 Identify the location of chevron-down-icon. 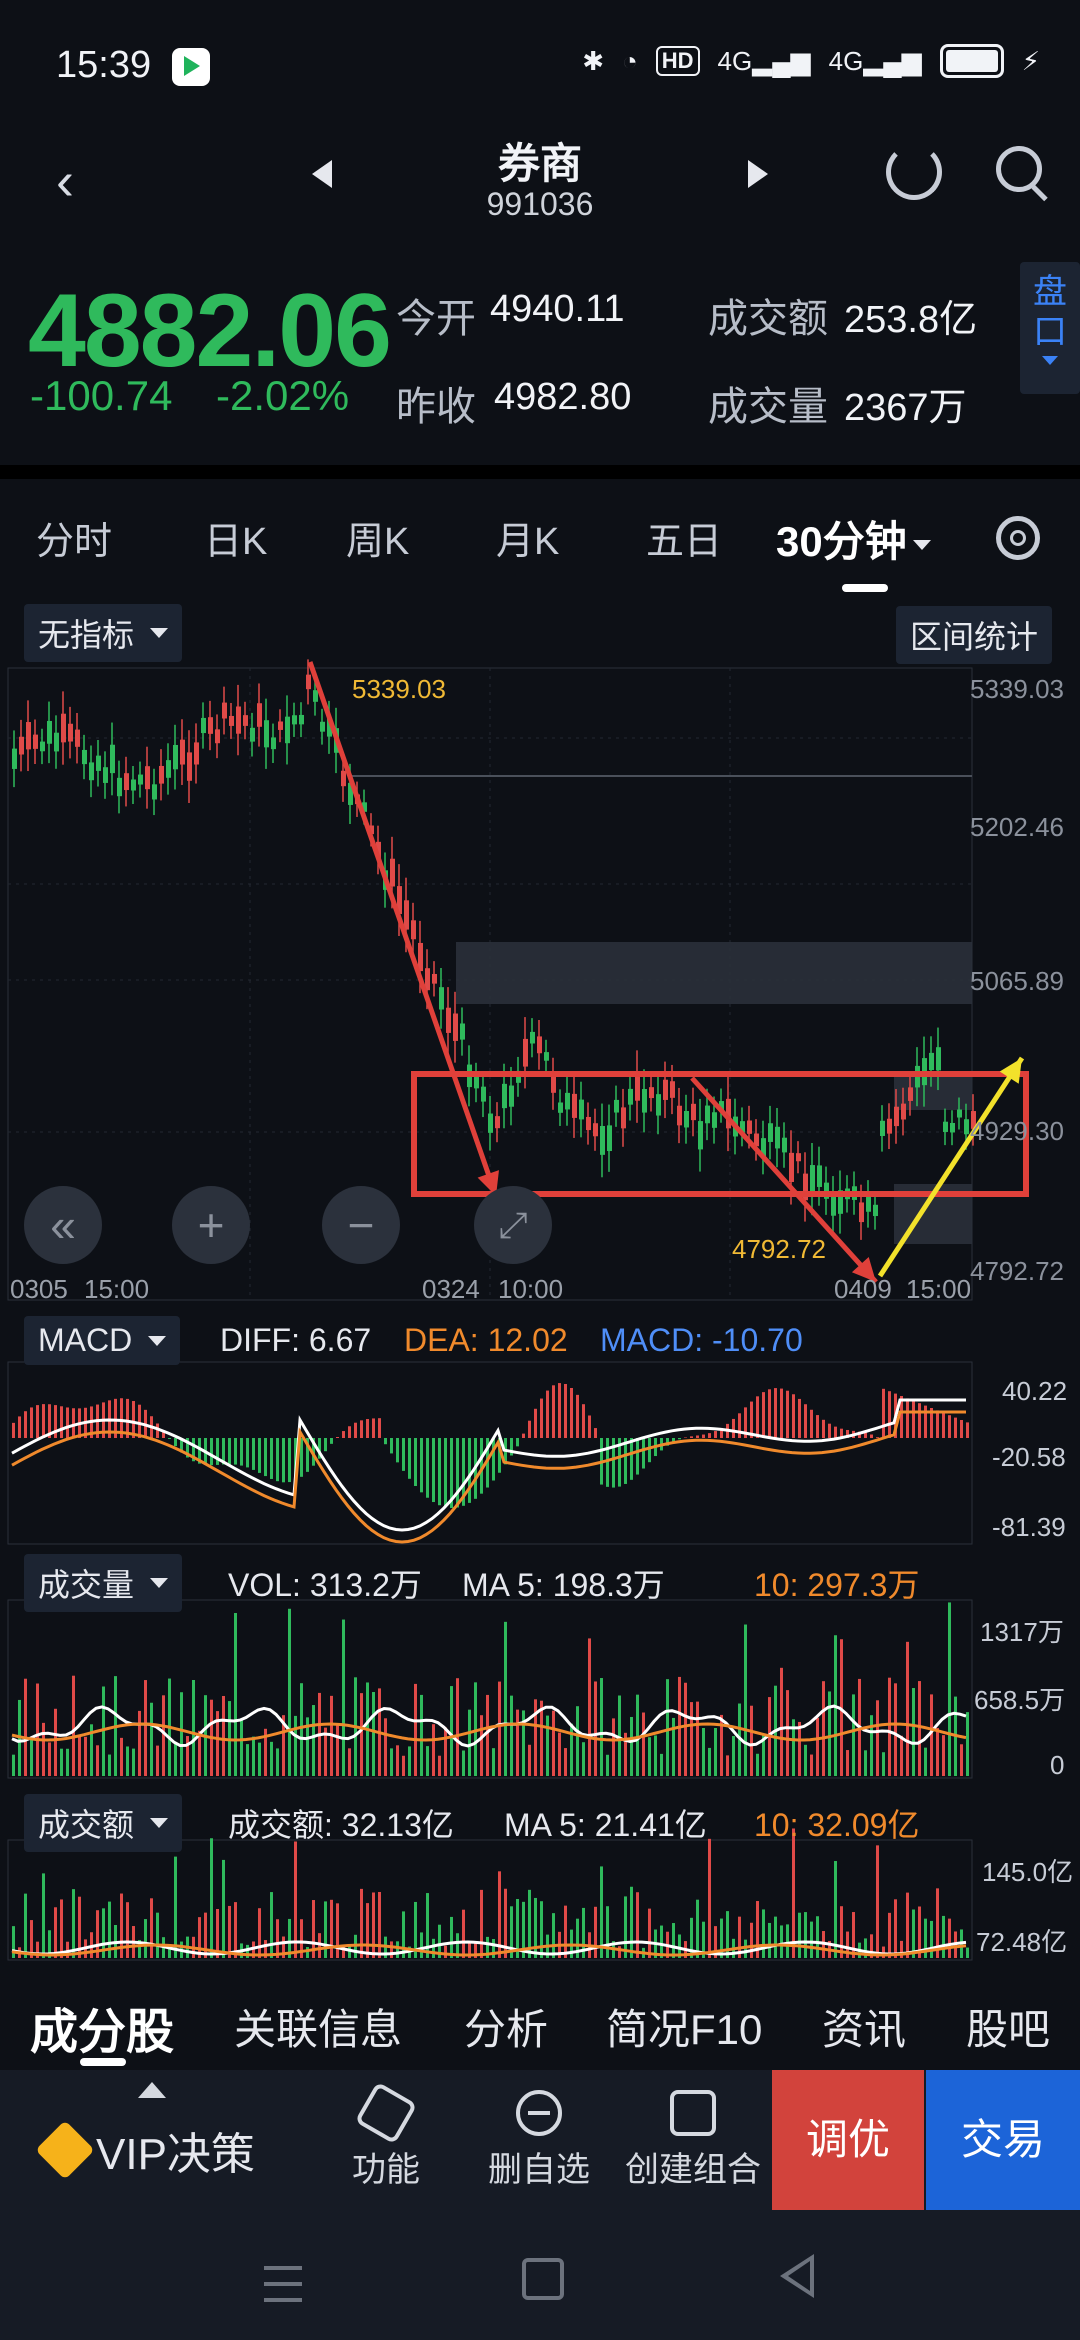
(159, 1823).